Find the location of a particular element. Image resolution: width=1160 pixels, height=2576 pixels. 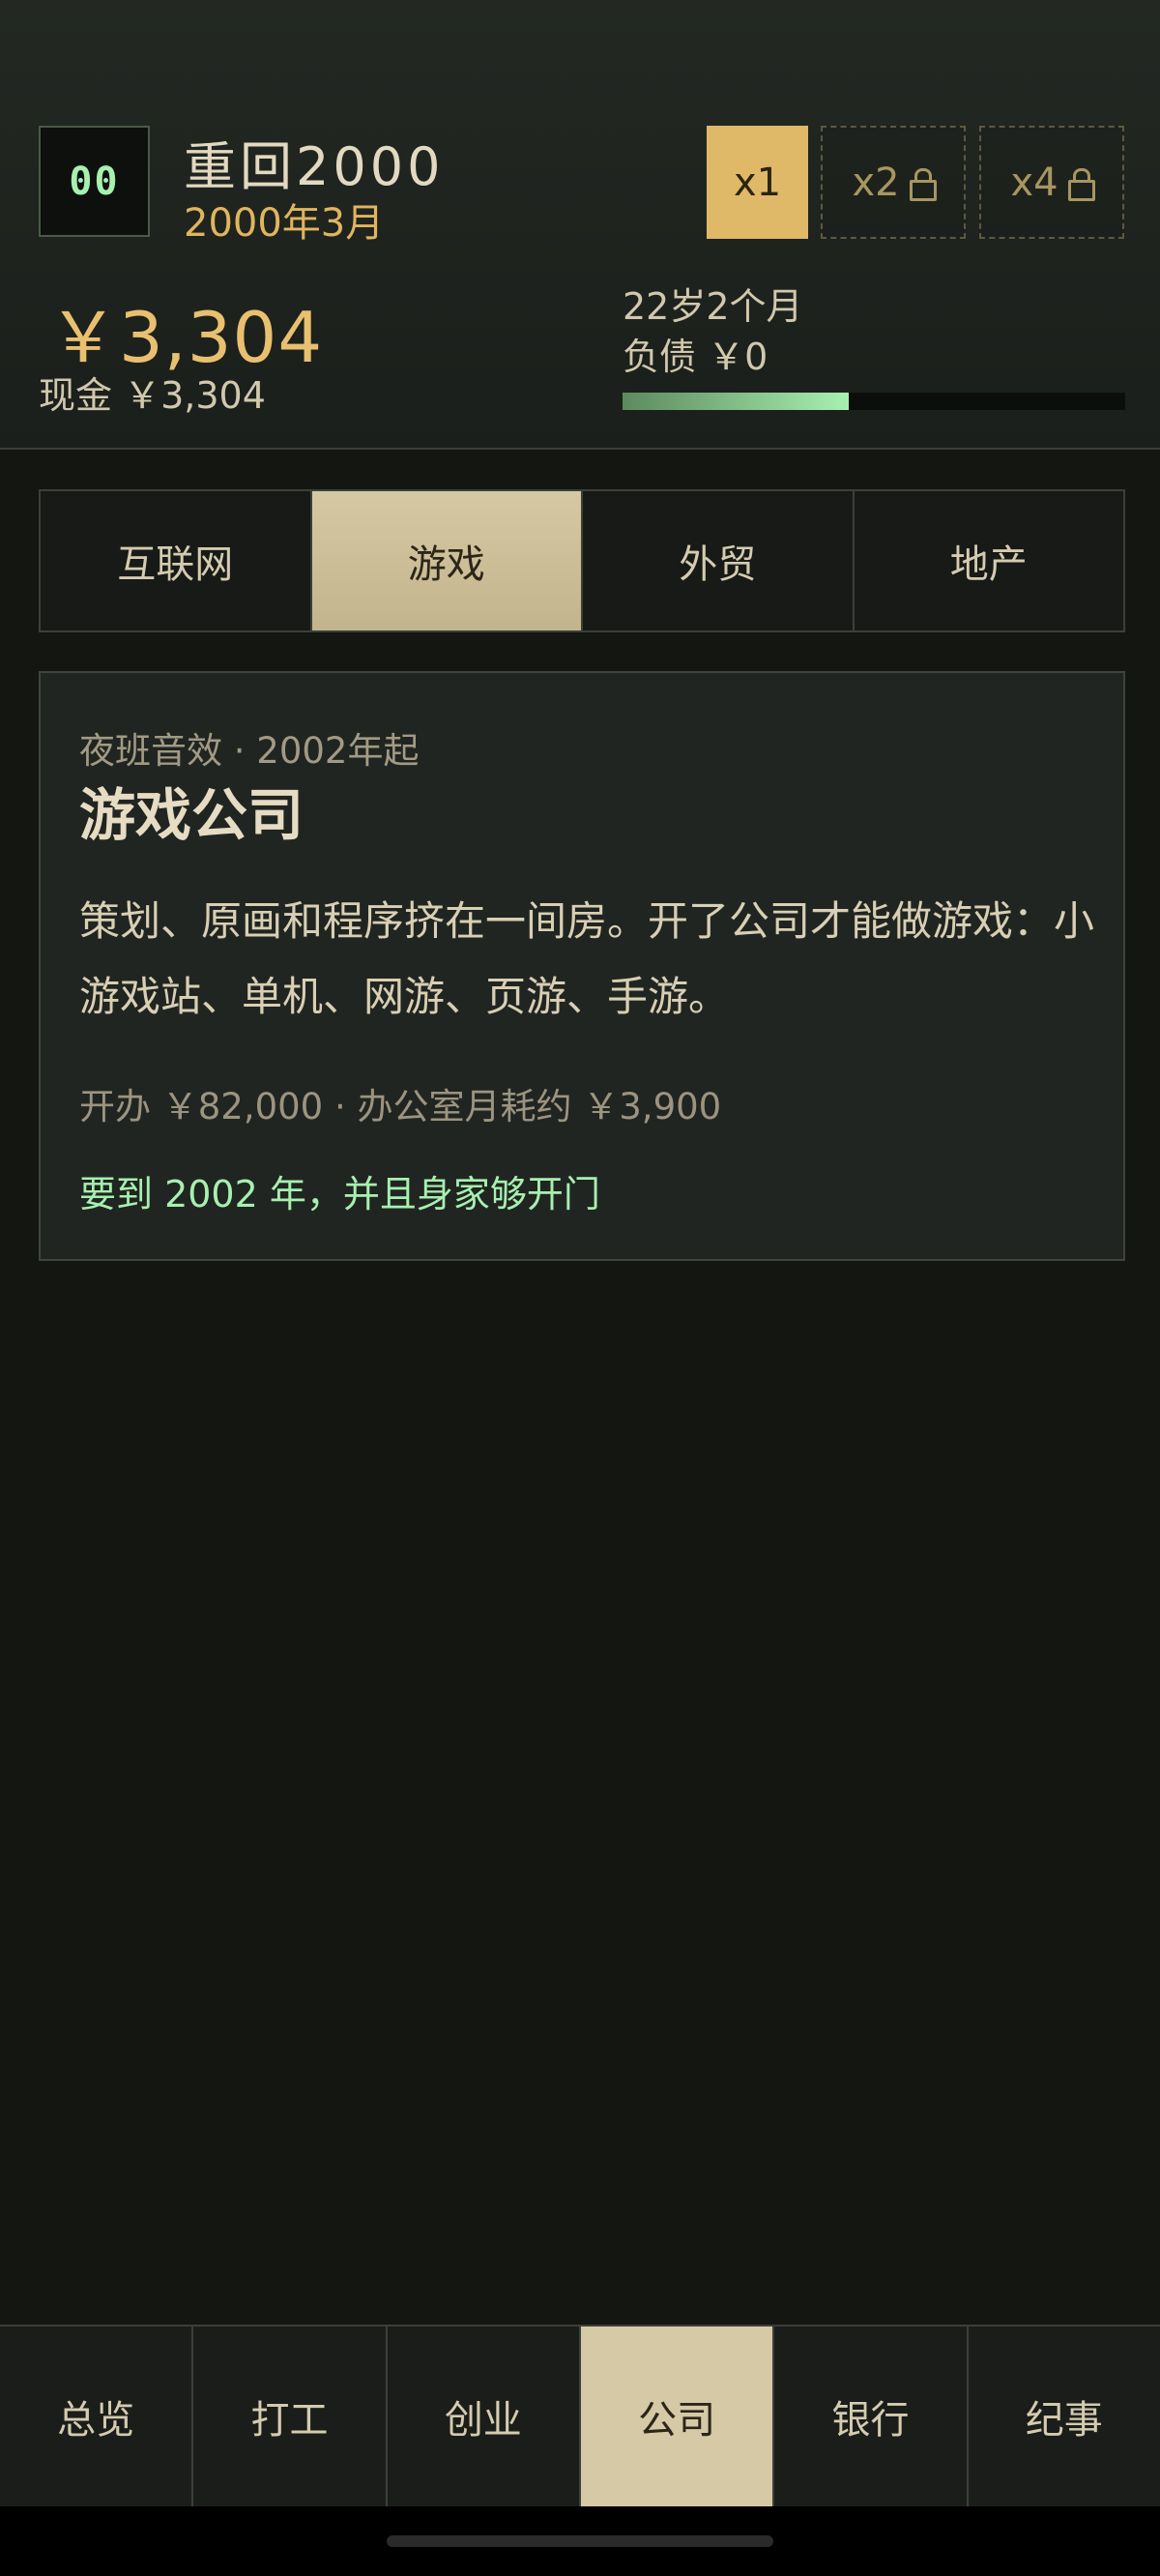

app-title: 重回2000 is located at coordinates (314, 166).